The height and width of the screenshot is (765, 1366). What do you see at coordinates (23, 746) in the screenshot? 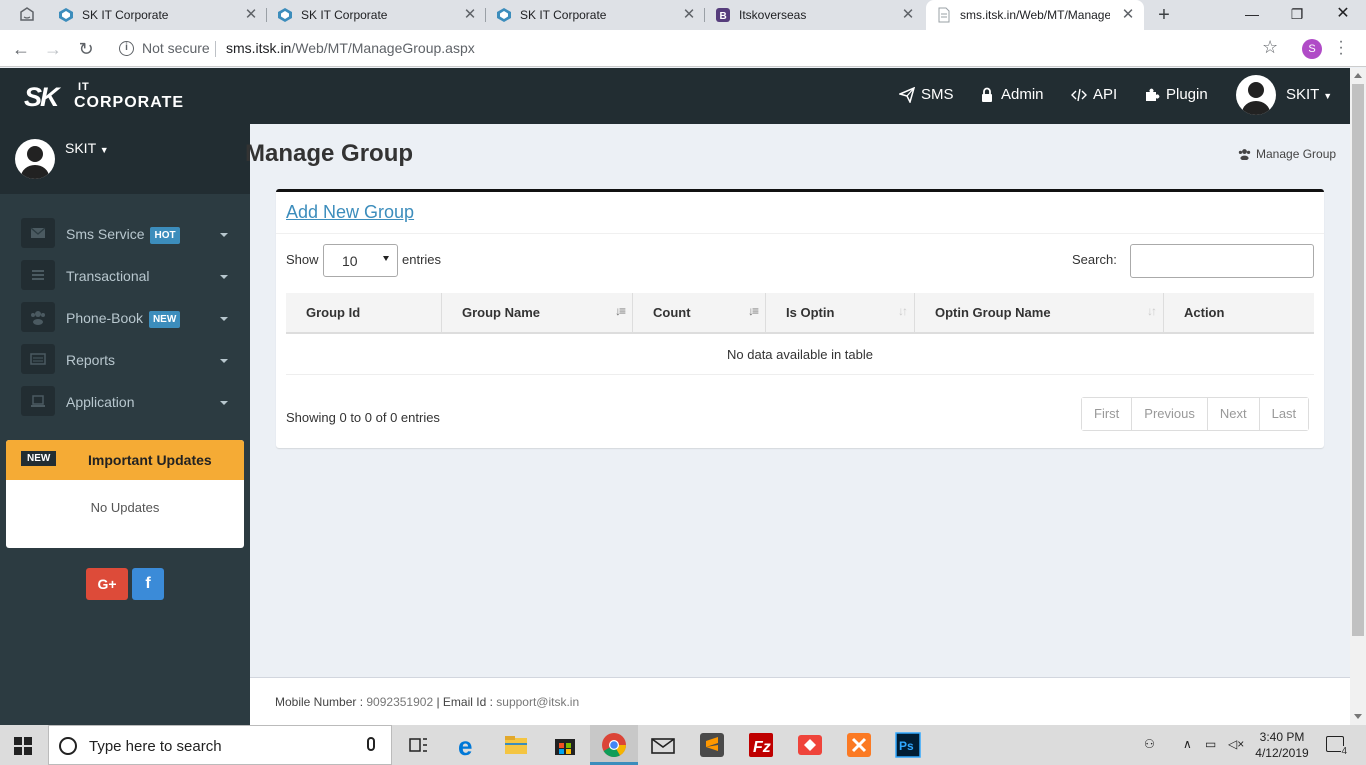
I see `windows-start-icon` at bounding box center [23, 746].